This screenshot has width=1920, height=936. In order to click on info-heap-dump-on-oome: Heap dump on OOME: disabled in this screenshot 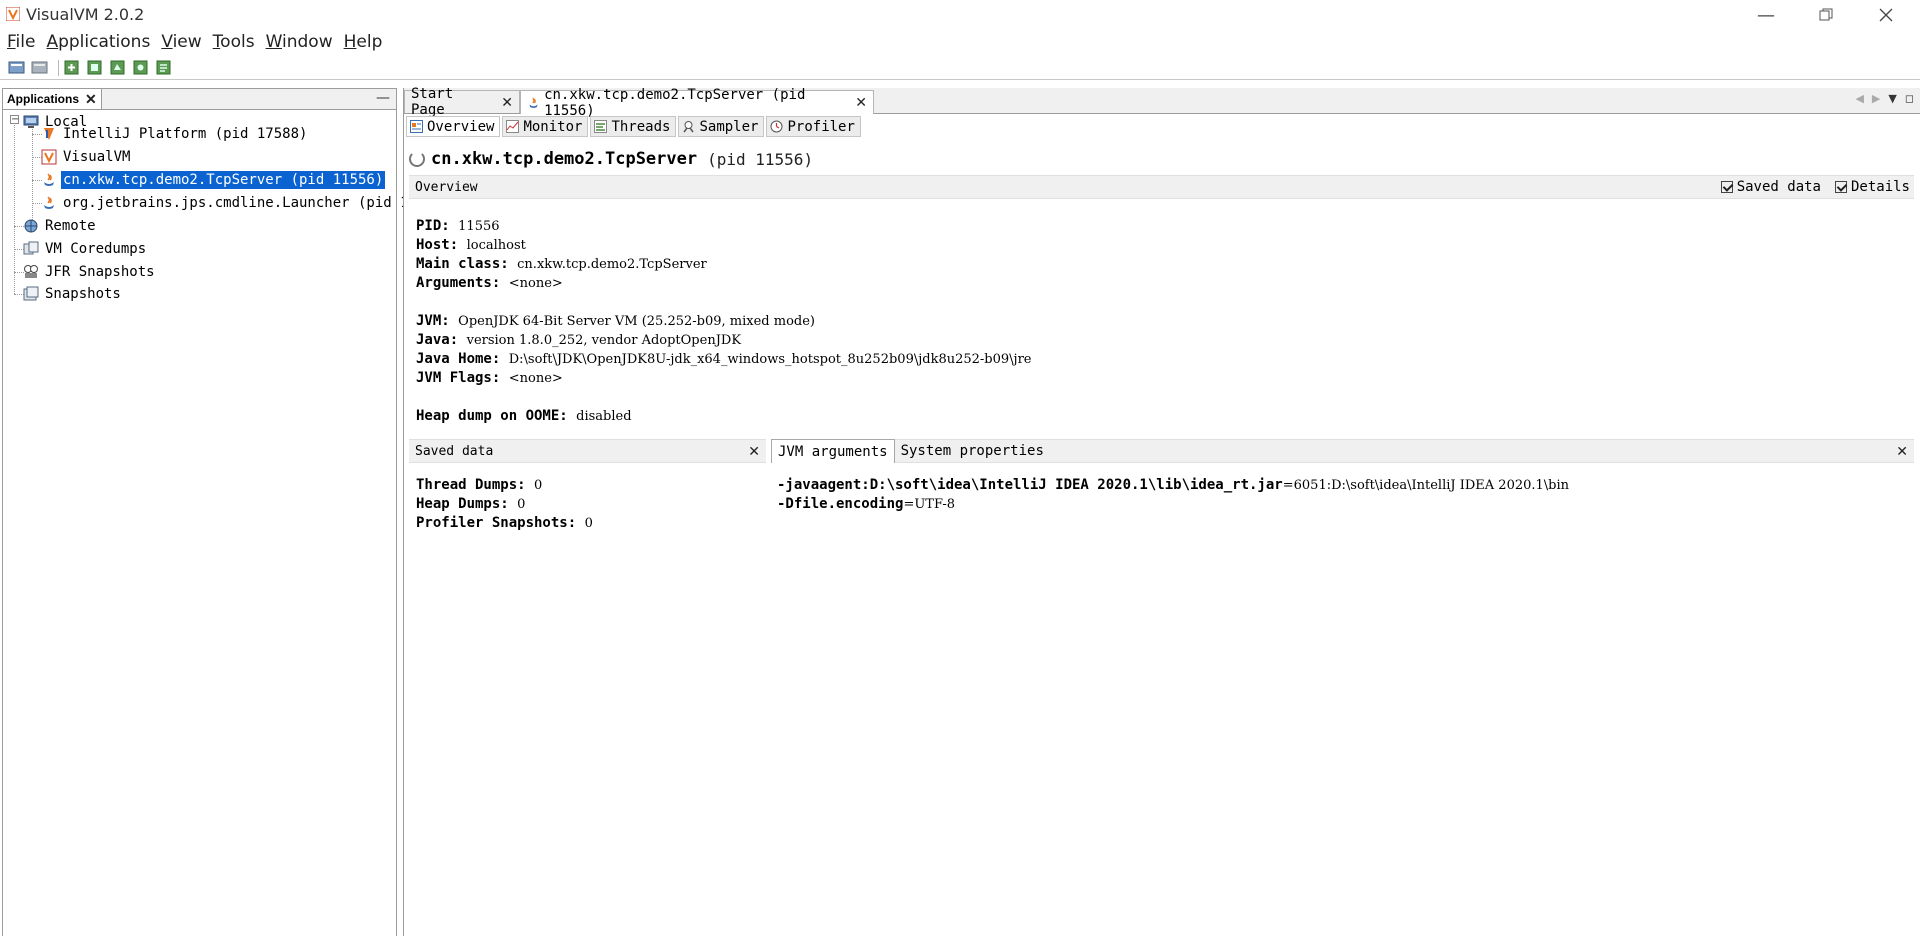, I will do `click(524, 416)`.